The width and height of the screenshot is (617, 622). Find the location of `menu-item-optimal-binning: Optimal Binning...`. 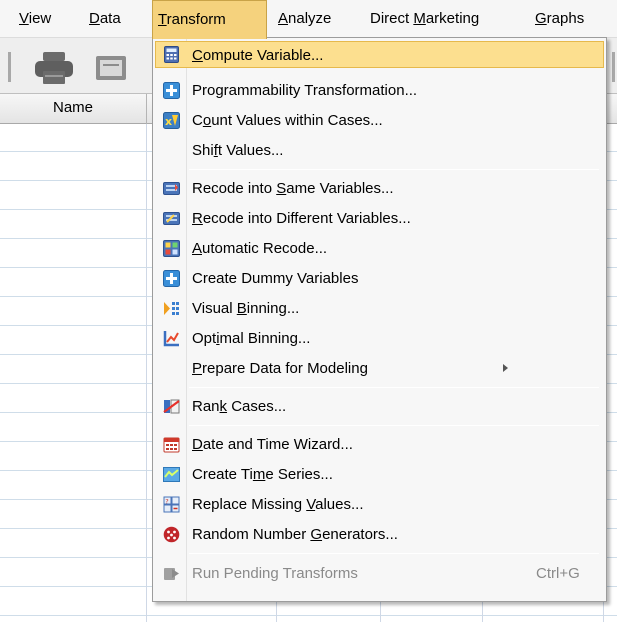

menu-item-optimal-binning: Optimal Binning... is located at coordinates (379, 338).